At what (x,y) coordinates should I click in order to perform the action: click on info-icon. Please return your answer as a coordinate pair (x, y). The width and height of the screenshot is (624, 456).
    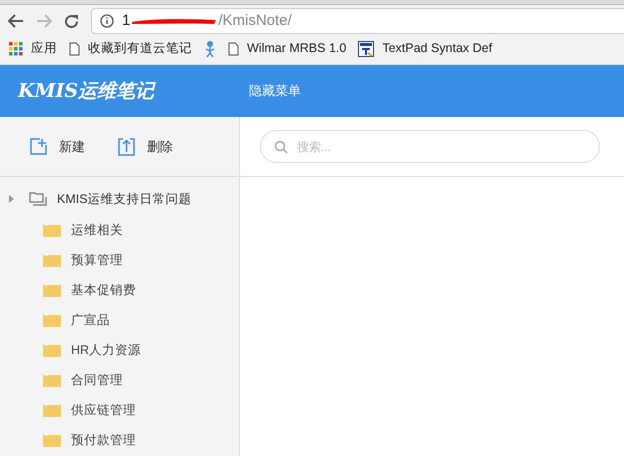
    Looking at the image, I should click on (107, 21).